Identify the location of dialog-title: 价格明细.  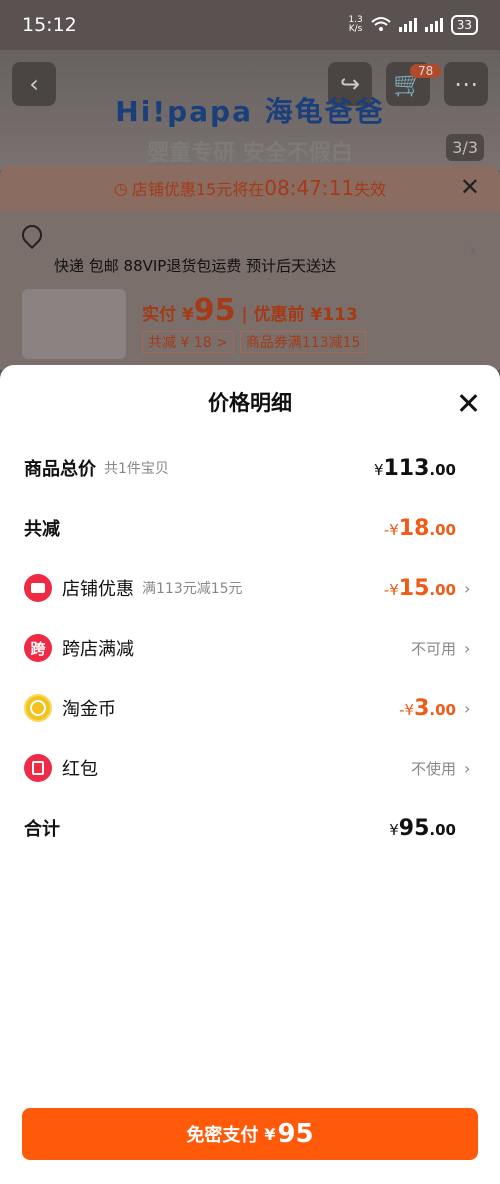
(250, 403).